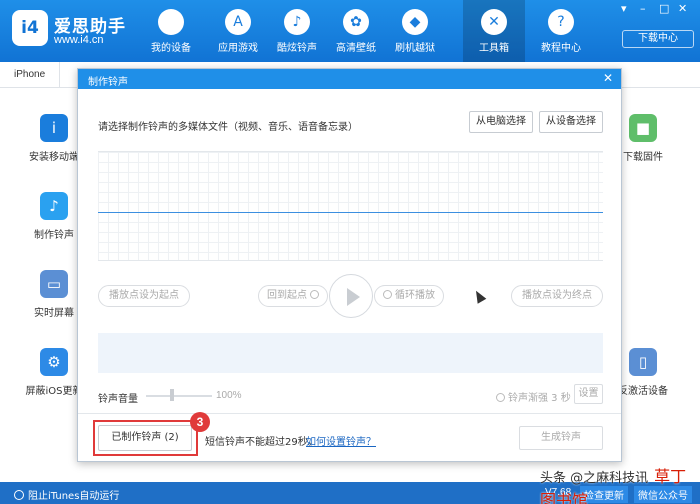 Image resolution: width=700 pixels, height=504 pixels. I want to click on menu-icon: ▾, so click(624, 8).